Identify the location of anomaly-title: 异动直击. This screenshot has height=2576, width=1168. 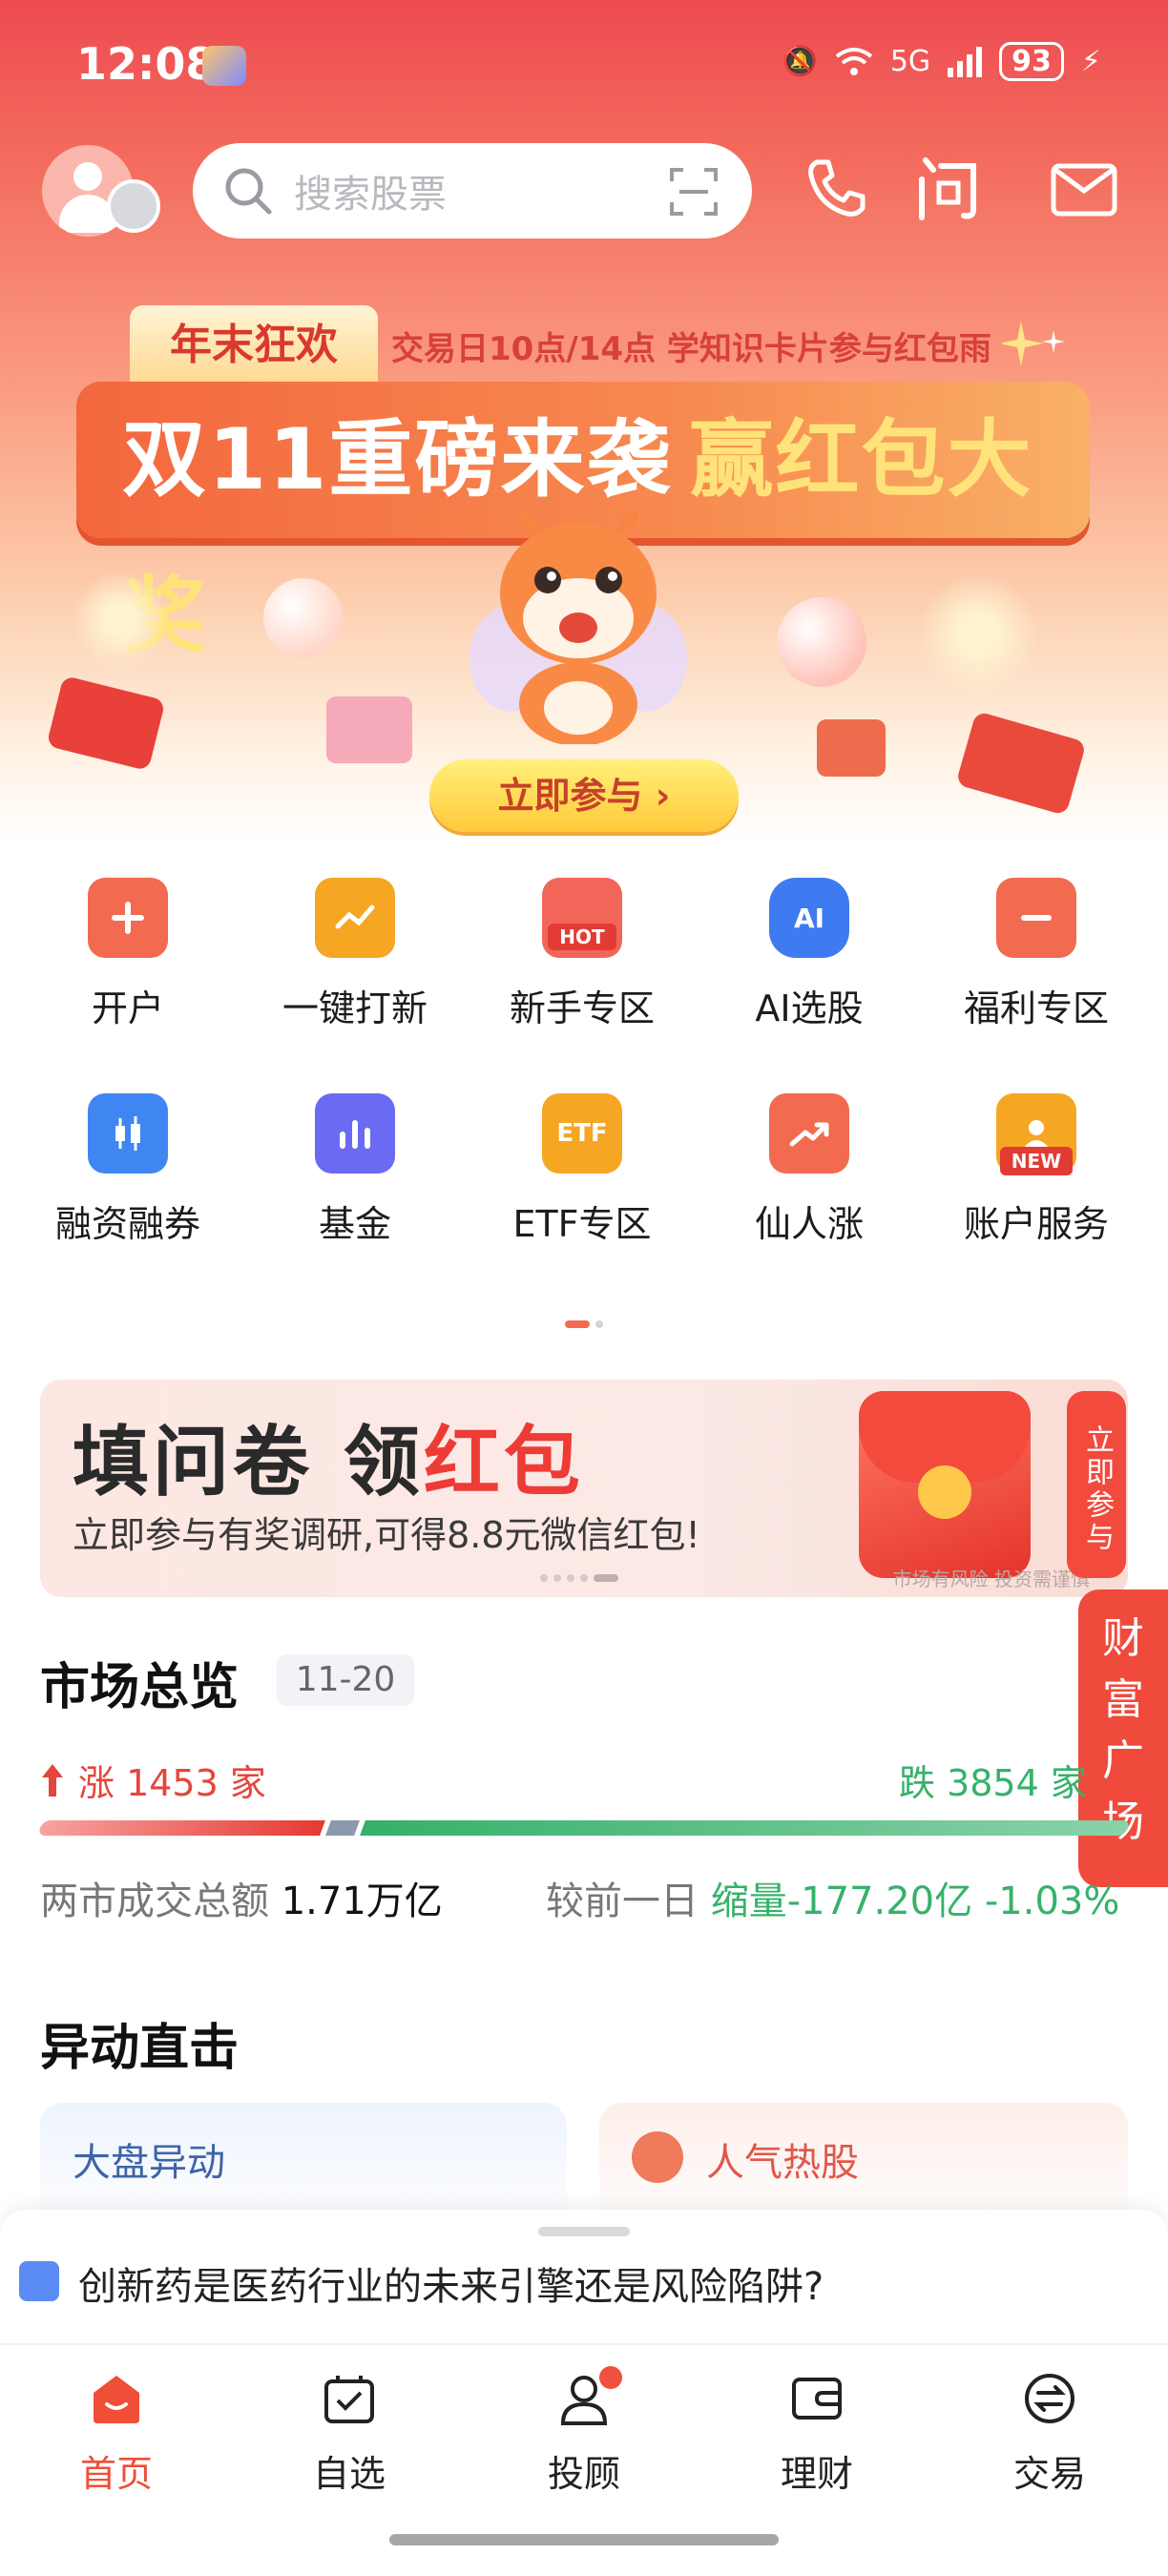
(140, 2048).